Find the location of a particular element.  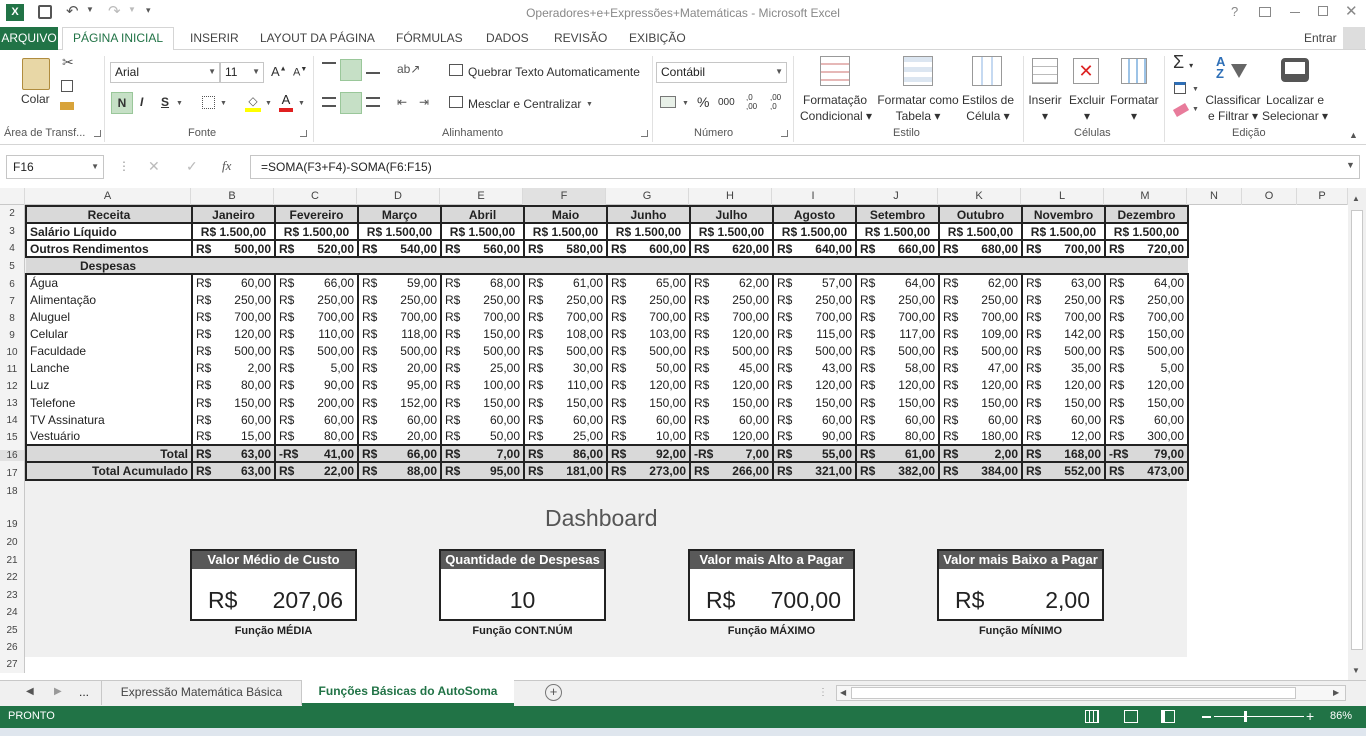

cancel-entry-icon: ✕ is located at coordinates (154, 166).